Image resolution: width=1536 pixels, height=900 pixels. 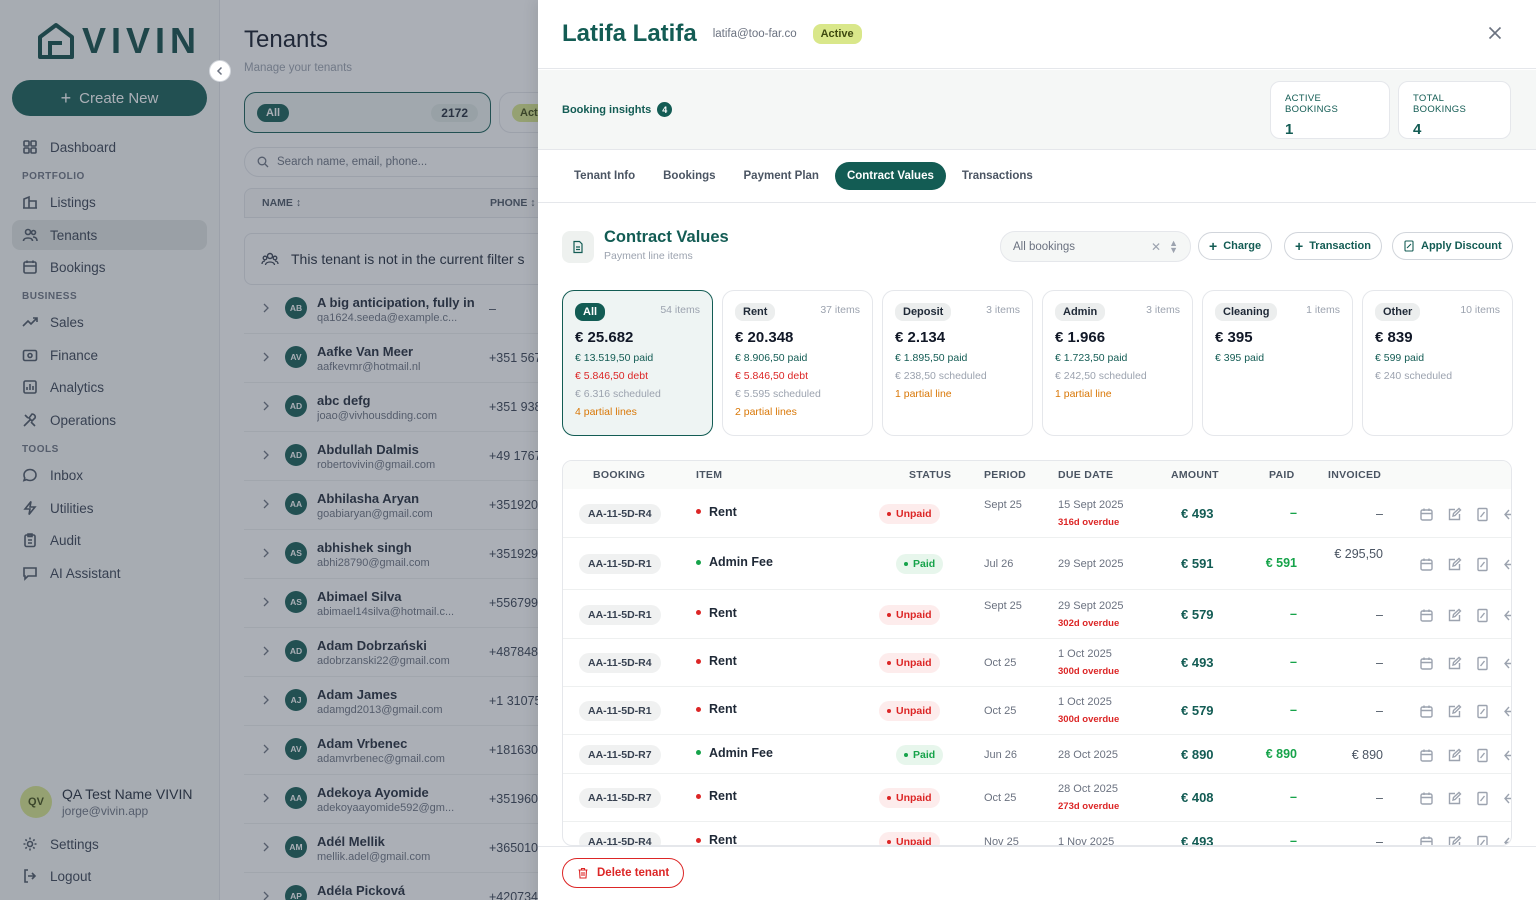 What do you see at coordinates (754, 34) in the screenshot?
I see `tenant-email: latifa@too-far.co` at bounding box center [754, 34].